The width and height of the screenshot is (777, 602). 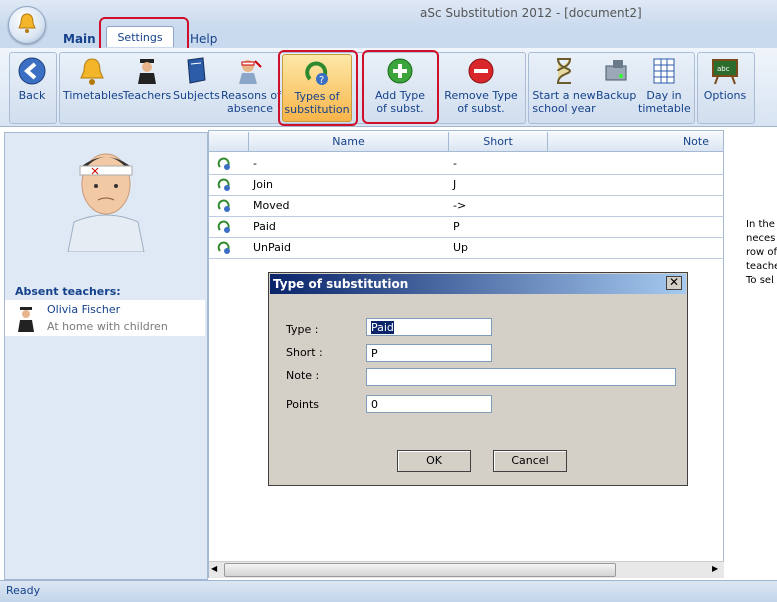 What do you see at coordinates (341, 284) in the screenshot?
I see `dialog-title: Type of substitution` at bounding box center [341, 284].